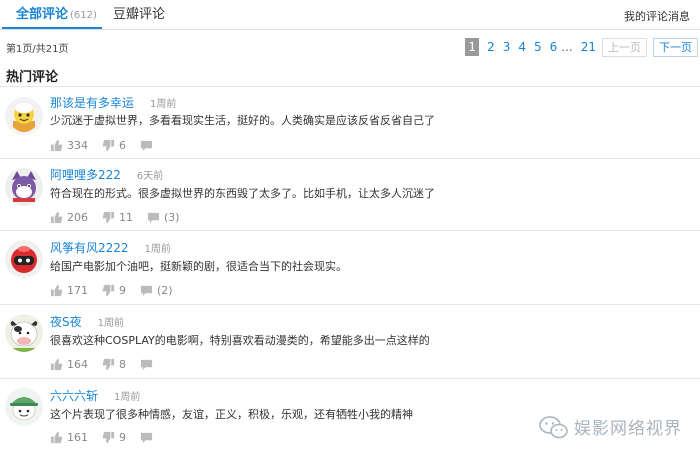 The image size is (700, 457). I want to click on page-info: 第1页/共21页, so click(37, 49).